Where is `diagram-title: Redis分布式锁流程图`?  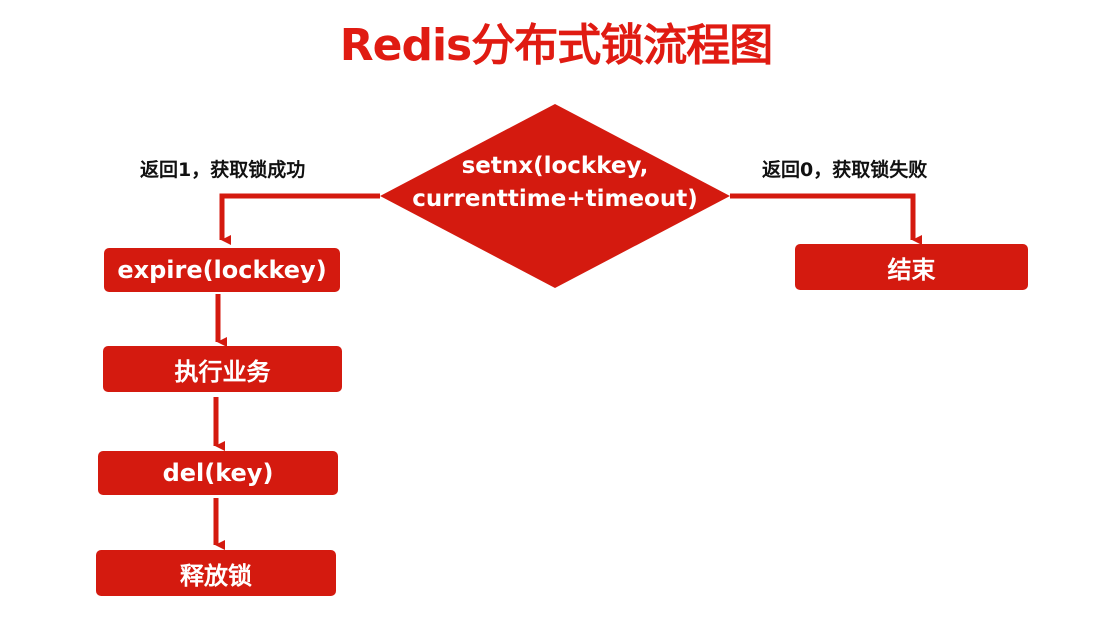
diagram-title: Redis分布式锁流程图 is located at coordinates (556, 45).